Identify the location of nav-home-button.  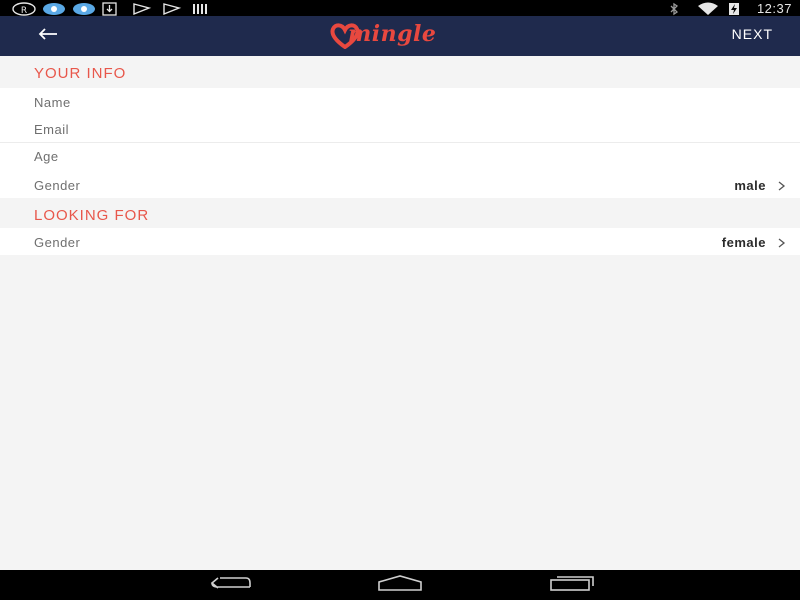
(400, 585).